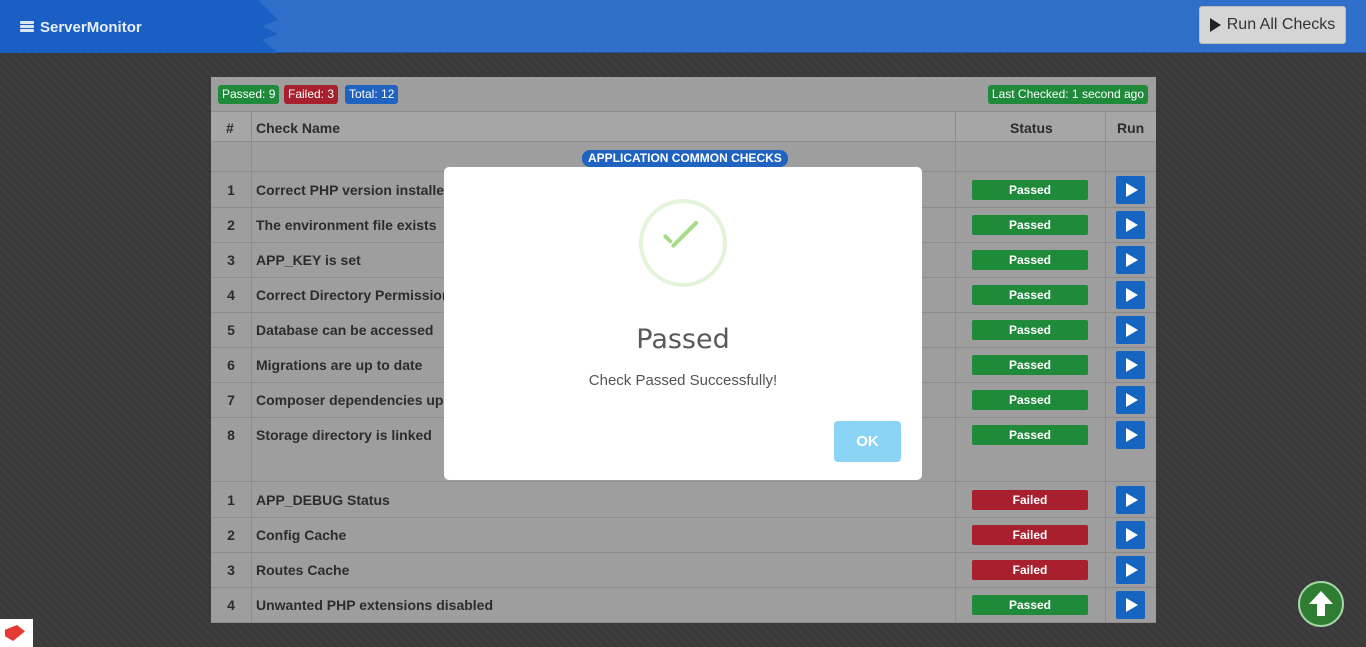 This screenshot has width=1366, height=647. Describe the element at coordinates (231, 400) in the screenshot. I see `check-number: 7` at that location.